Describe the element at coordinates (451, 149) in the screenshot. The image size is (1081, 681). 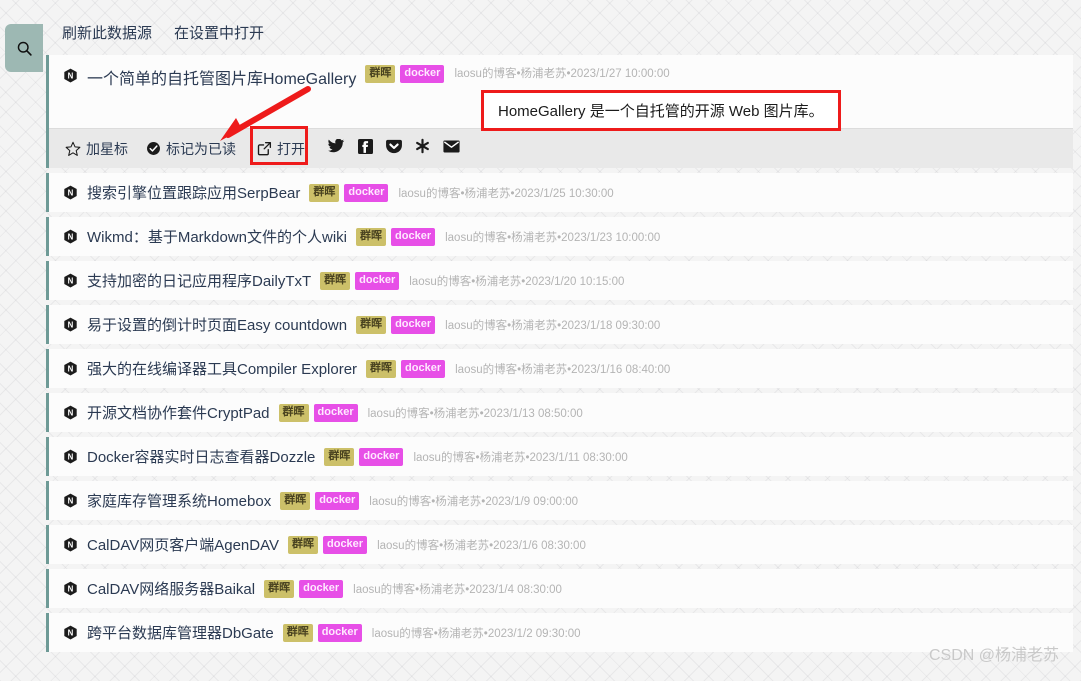
I see `email-icon` at that location.